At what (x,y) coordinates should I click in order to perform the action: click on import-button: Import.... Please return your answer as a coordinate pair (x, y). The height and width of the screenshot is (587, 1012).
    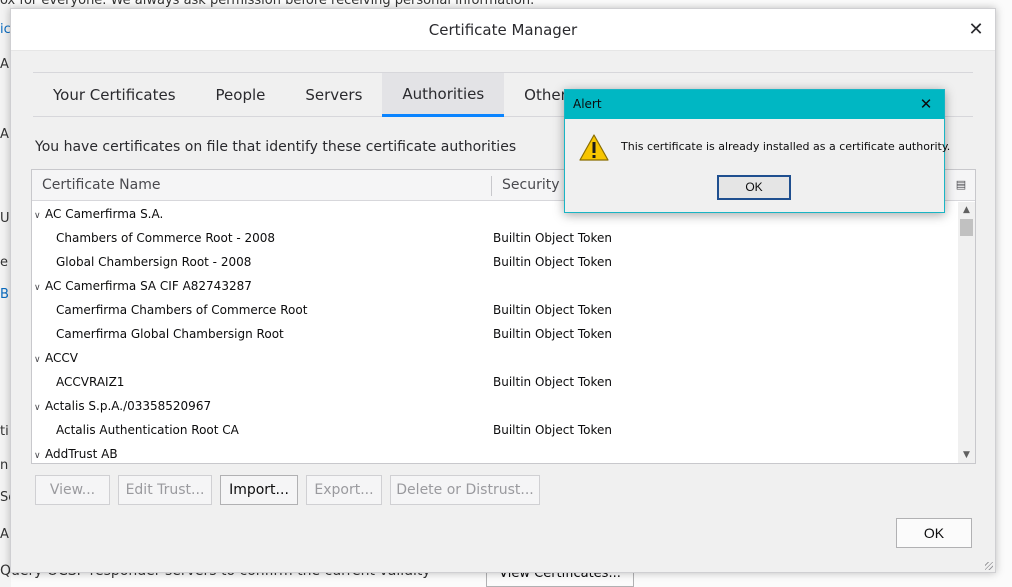
    Looking at the image, I should click on (259, 490).